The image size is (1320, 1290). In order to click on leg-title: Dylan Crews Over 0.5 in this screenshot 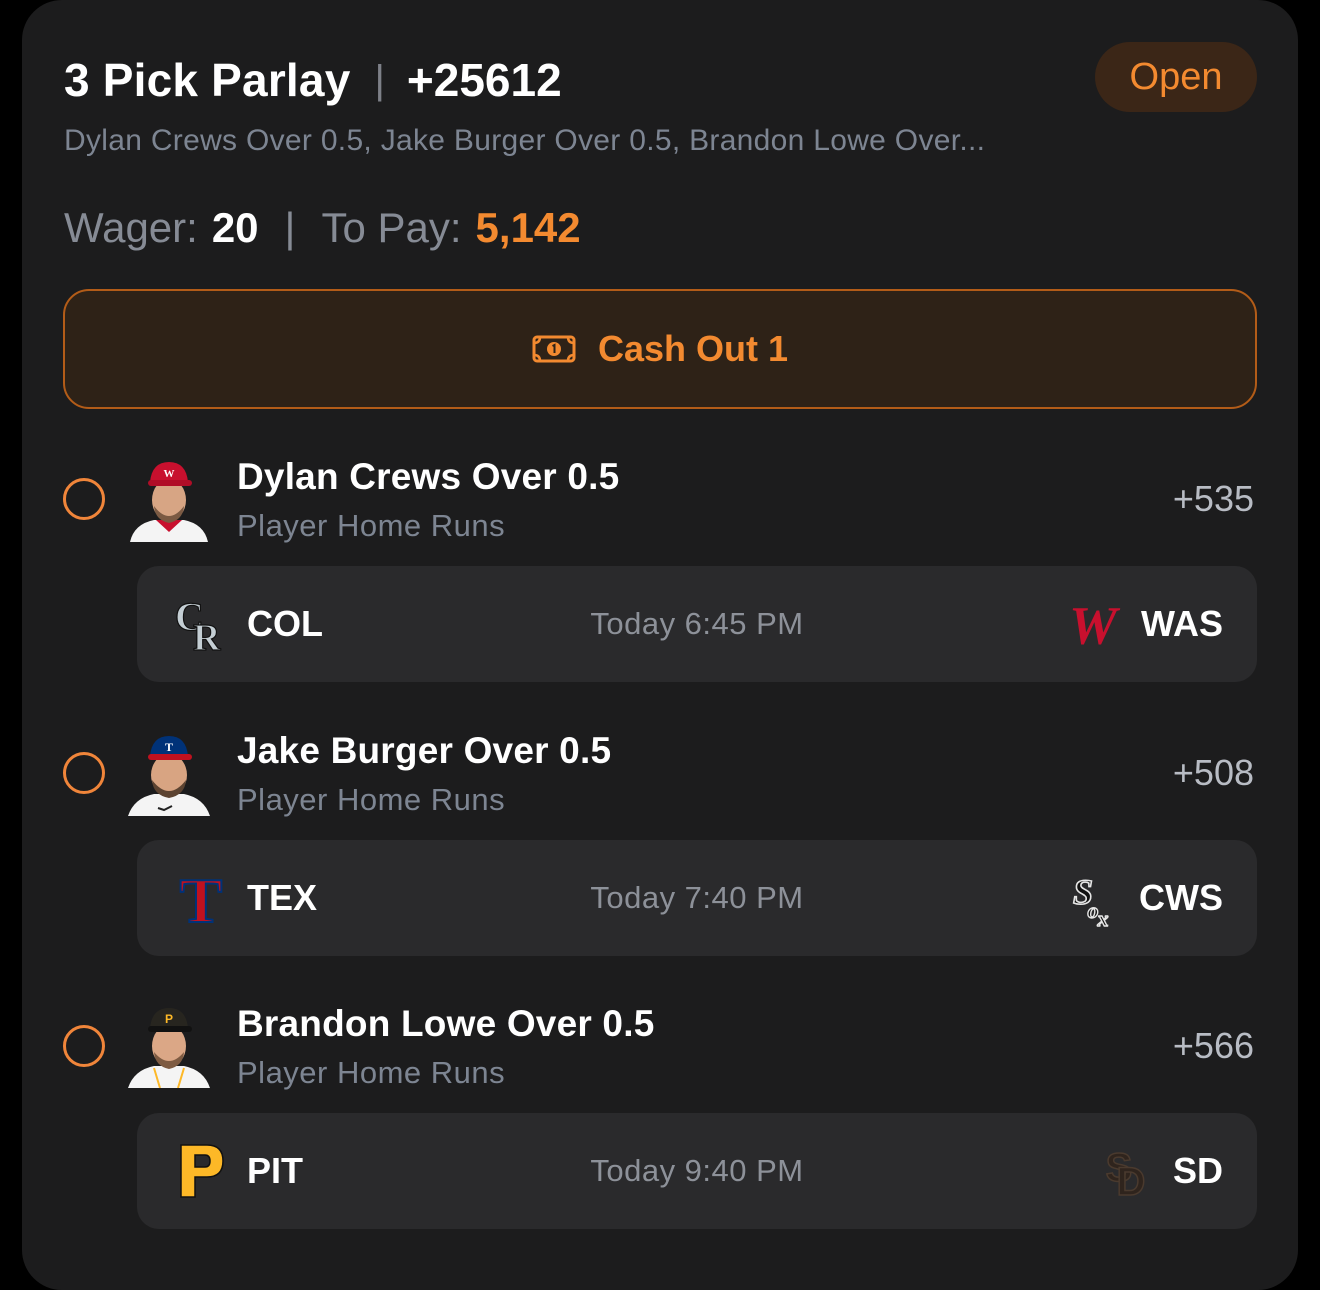, I will do `click(428, 476)`.